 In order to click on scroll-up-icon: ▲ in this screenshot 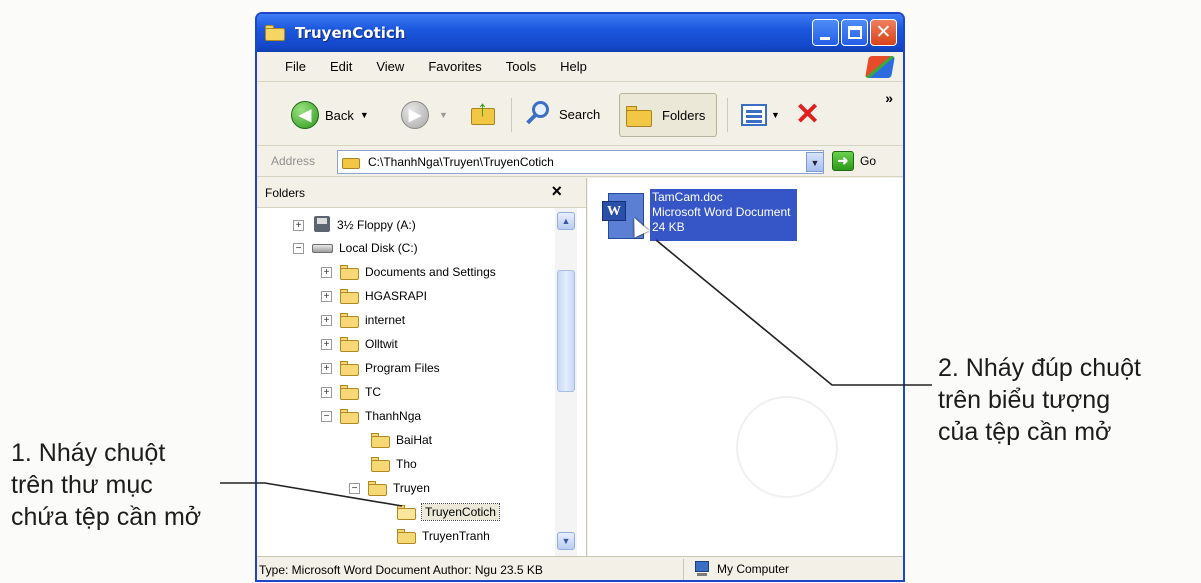, I will do `click(566, 221)`.